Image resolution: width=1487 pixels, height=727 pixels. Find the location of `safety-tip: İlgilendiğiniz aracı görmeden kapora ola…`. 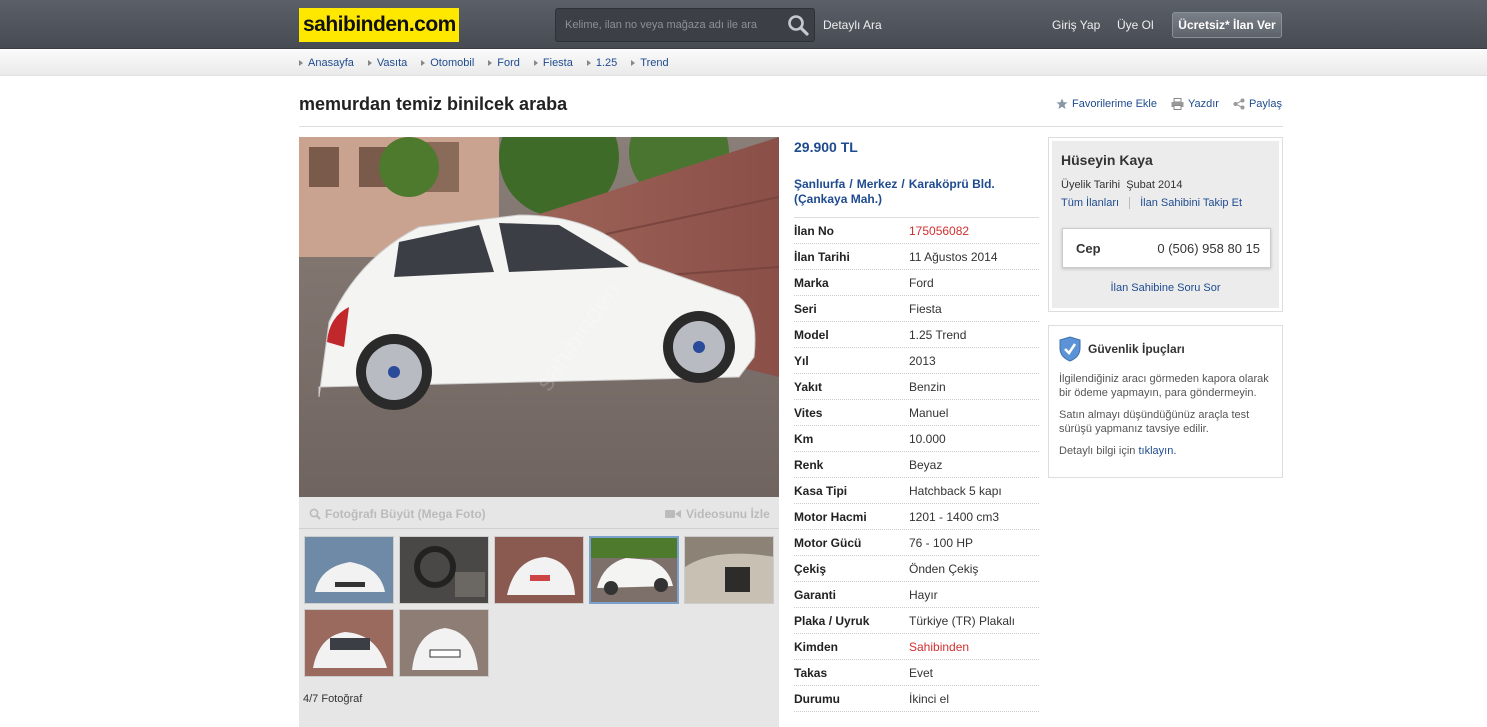

safety-tip: İlgilendiğiniz aracı görmeden kapora ola… is located at coordinates (1164, 386).